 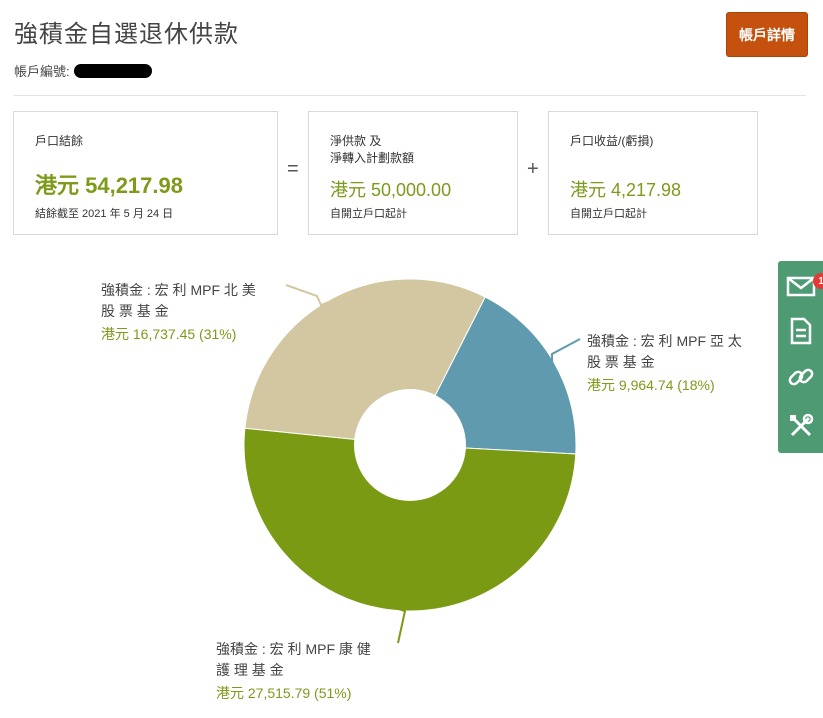 What do you see at coordinates (283, 693) in the screenshot?
I see `slice-value-2: 港元 27,515.79 (51%)` at bounding box center [283, 693].